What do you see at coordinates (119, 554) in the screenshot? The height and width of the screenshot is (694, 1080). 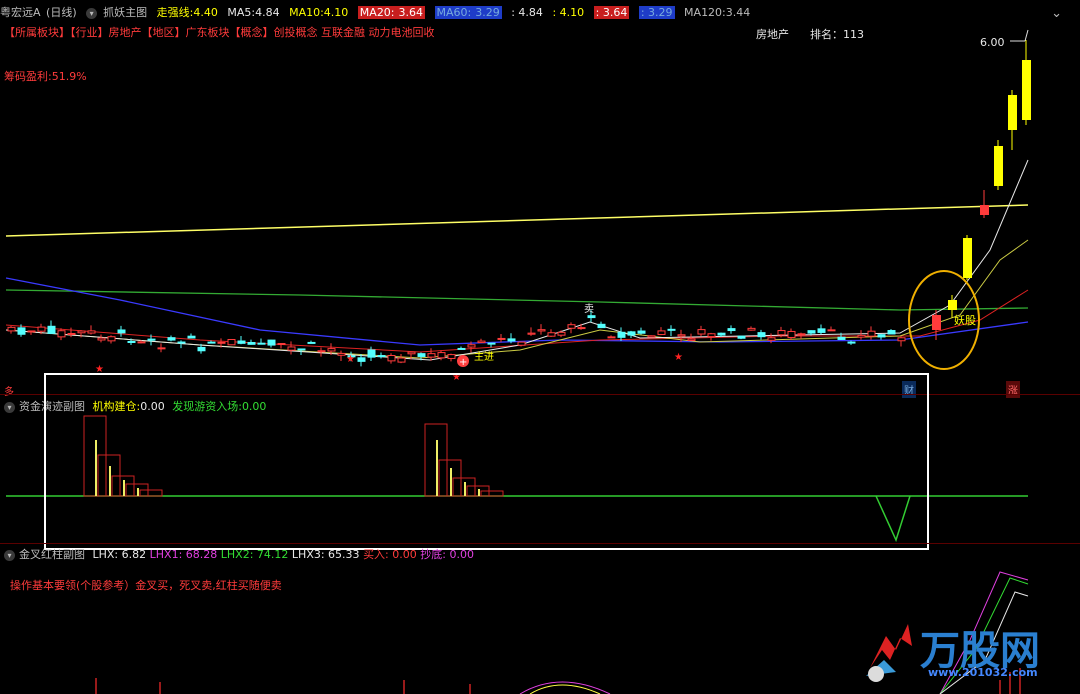 I see `lhx-value: LHX: 6.82` at bounding box center [119, 554].